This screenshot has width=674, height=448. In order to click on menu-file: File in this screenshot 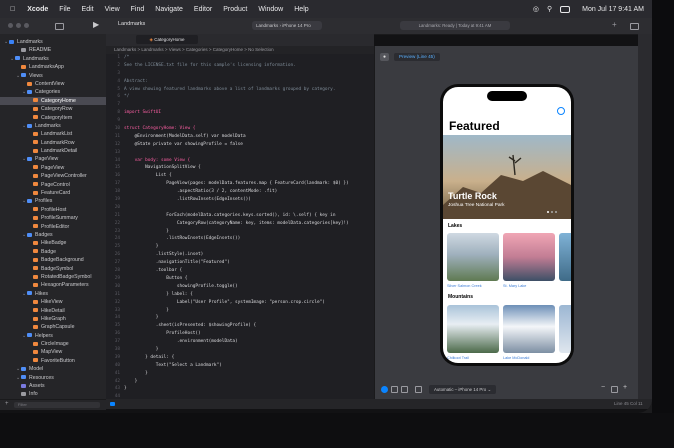, I will do `click(64, 9)`.